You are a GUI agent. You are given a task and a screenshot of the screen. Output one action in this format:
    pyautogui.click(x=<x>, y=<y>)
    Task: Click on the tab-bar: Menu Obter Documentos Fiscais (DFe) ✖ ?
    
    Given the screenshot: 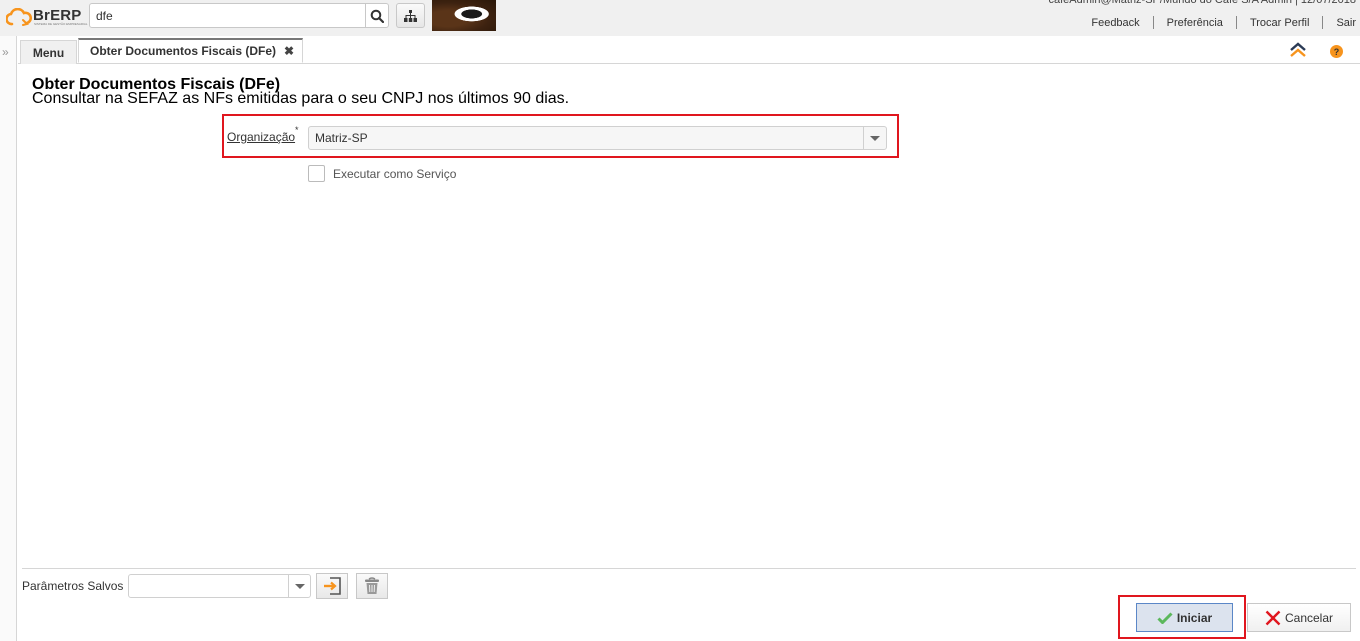 What is the action you would take?
    pyautogui.click(x=689, y=50)
    